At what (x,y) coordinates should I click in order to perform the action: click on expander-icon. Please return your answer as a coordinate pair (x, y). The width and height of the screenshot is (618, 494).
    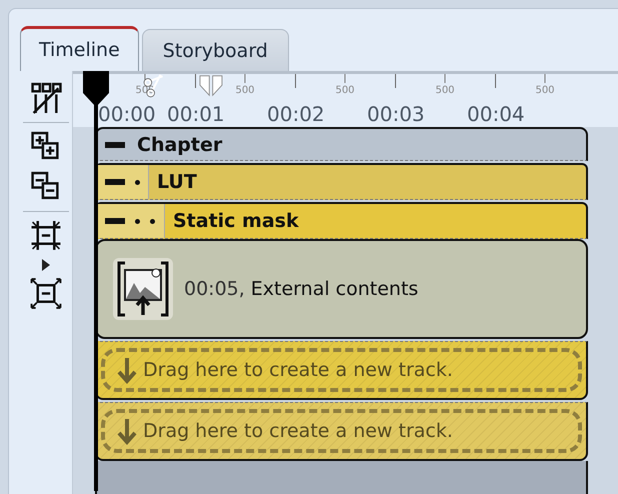
    Looking at the image, I should click on (46, 265).